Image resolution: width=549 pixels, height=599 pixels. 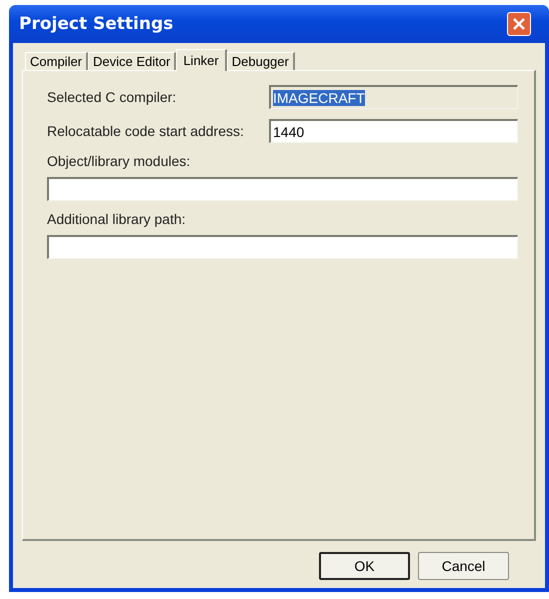 What do you see at coordinates (364, 566) in the screenshot?
I see `dialog-button: OK` at bounding box center [364, 566].